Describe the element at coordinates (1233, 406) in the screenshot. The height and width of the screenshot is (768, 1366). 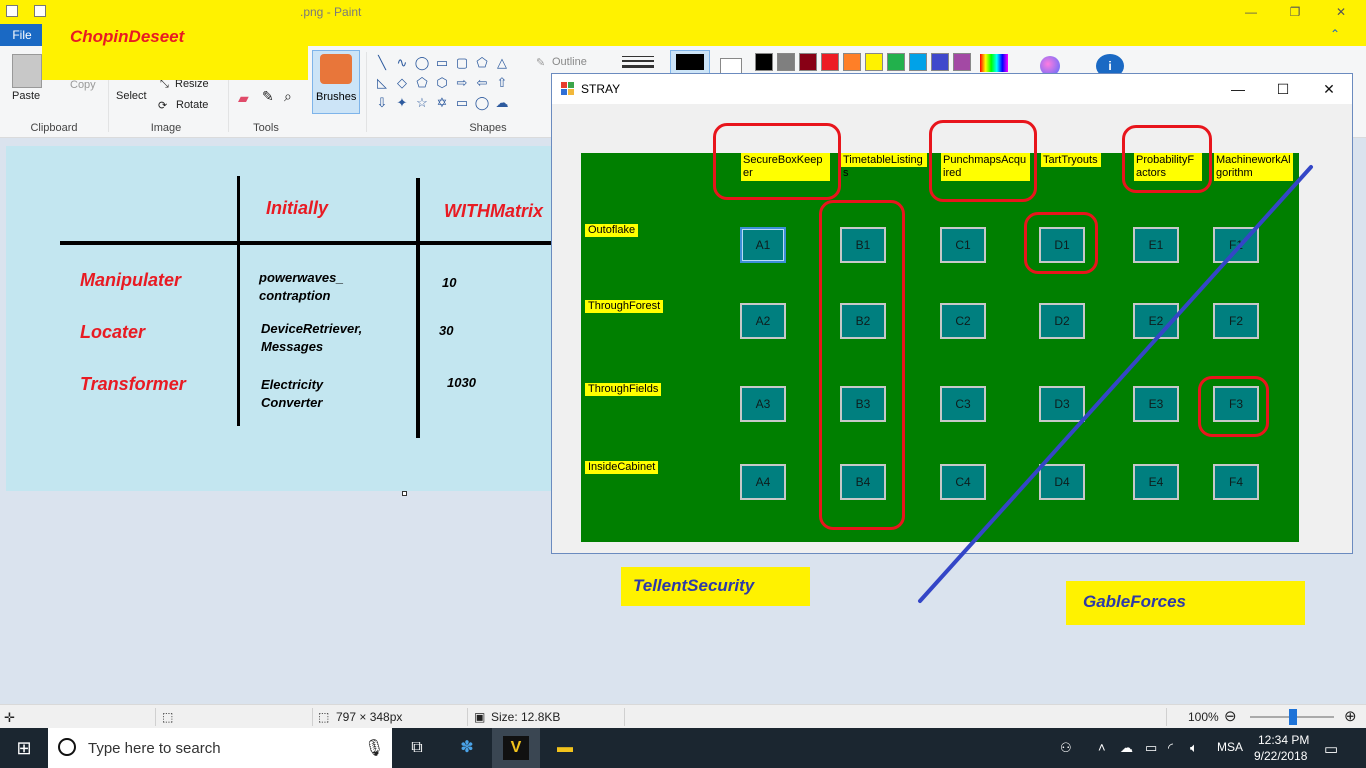
I see `annotation-ring-f3` at that location.